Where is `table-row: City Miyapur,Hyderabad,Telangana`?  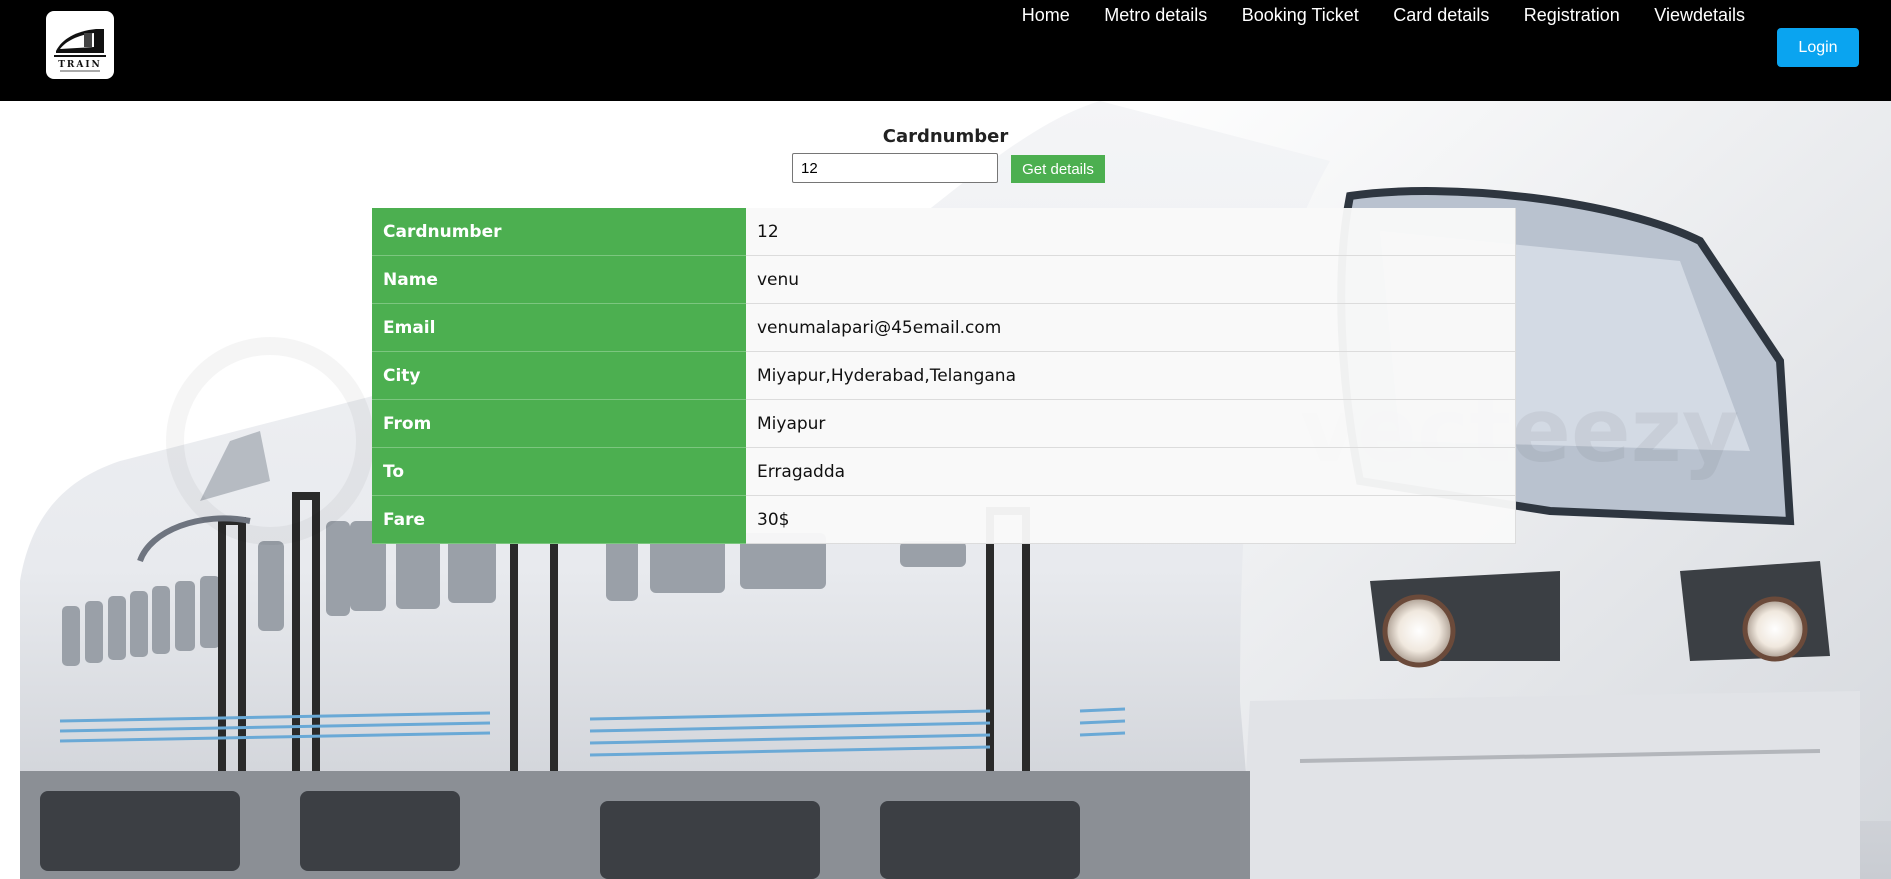
table-row: City Miyapur,Hyderabad,Telangana is located at coordinates (944, 375).